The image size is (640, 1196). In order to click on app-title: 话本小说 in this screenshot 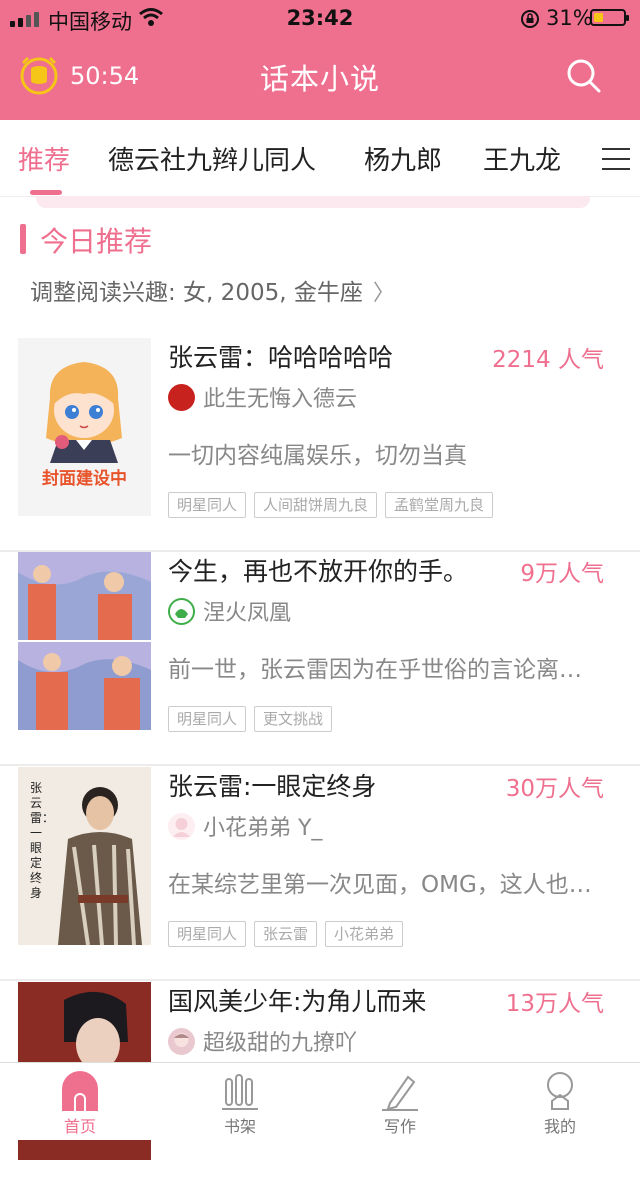, I will do `click(319, 79)`.